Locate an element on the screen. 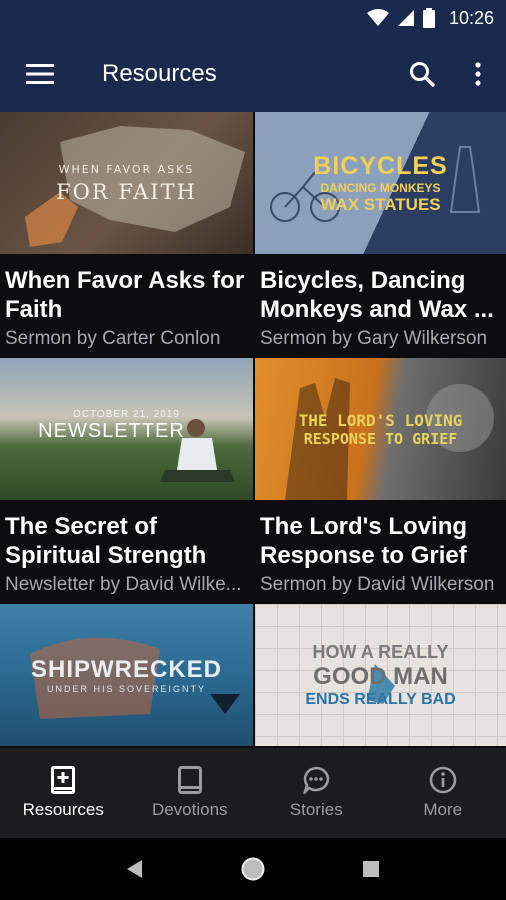 This screenshot has height=900, width=506. thumb-text-line2: GOOD MAN is located at coordinates (380, 676).